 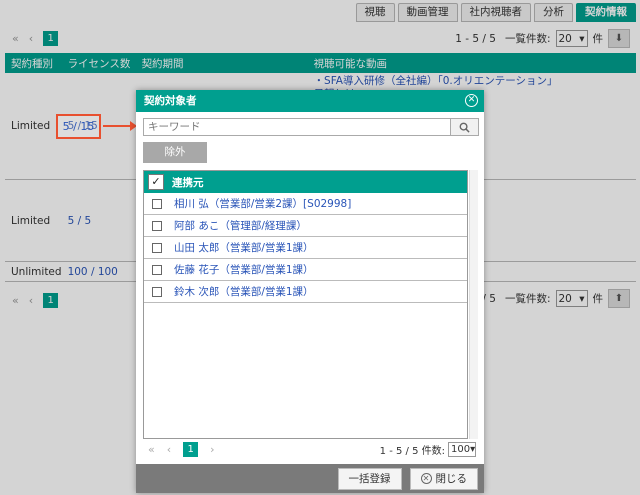 I want to click on search-button, so click(x=465, y=127).